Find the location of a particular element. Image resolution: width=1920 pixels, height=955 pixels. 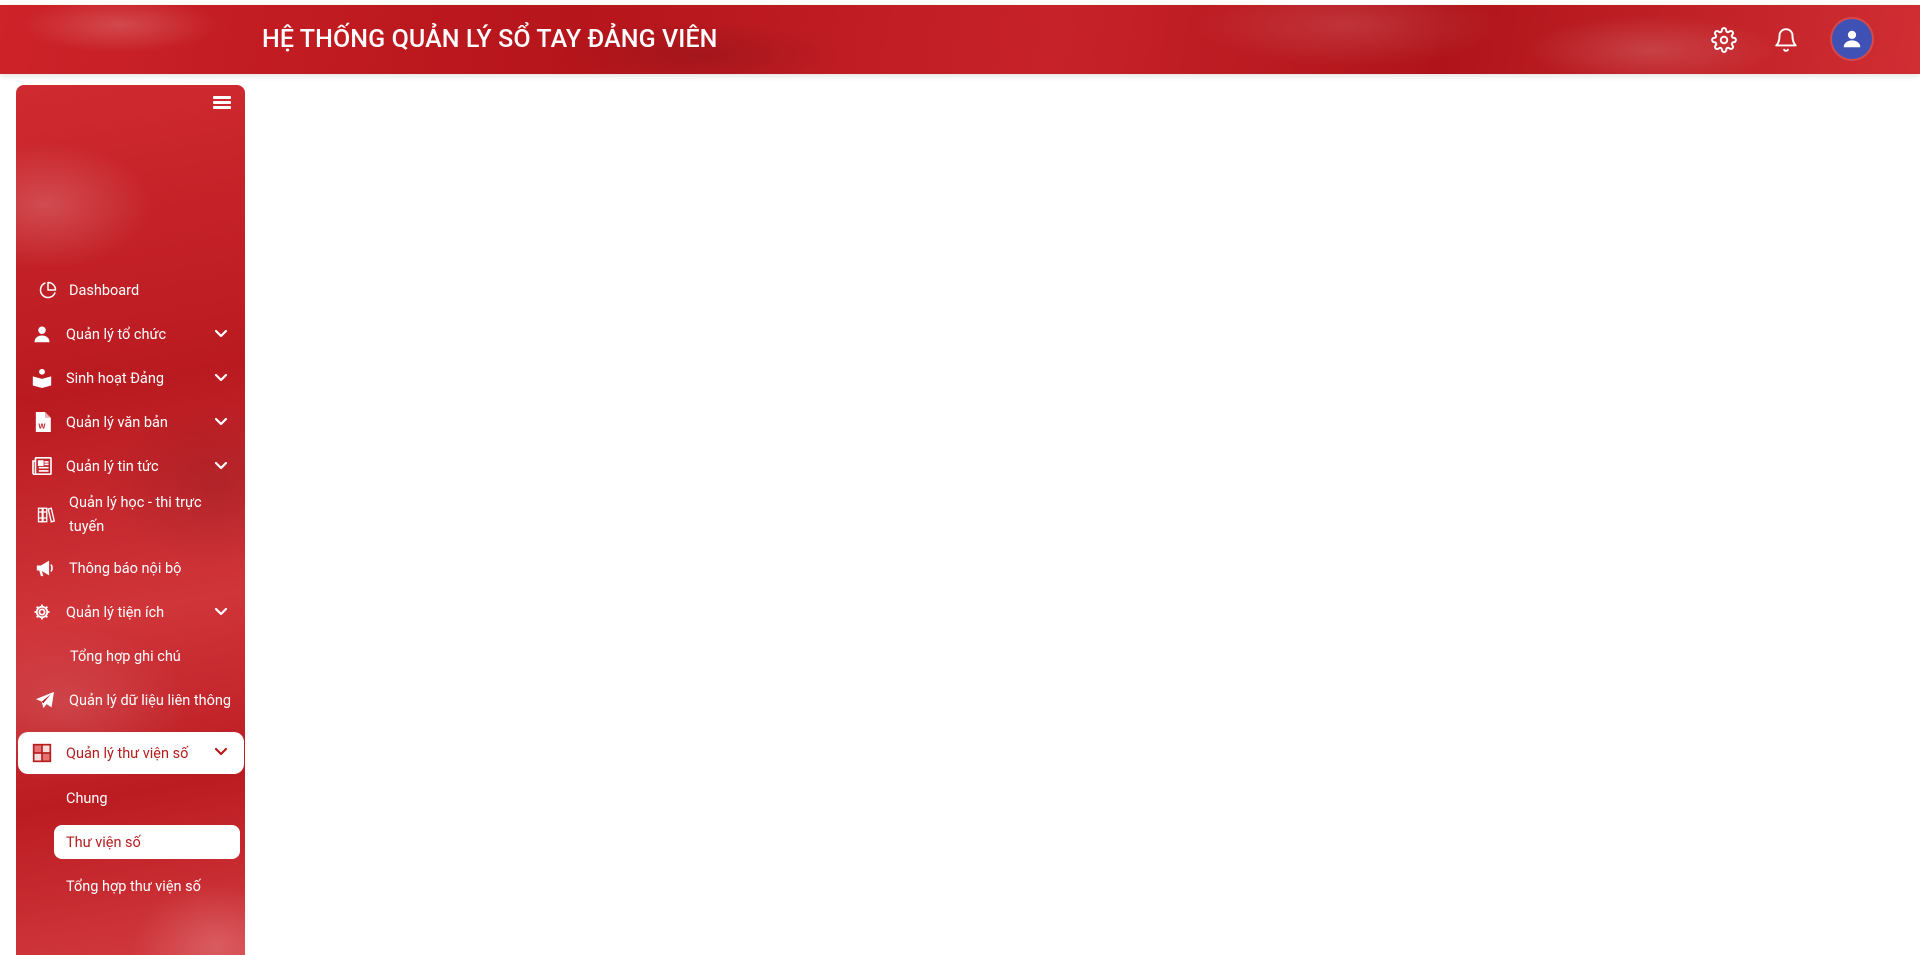

sidebar-item-internal-notice: Thông báo nội bộ is located at coordinates (131, 568).